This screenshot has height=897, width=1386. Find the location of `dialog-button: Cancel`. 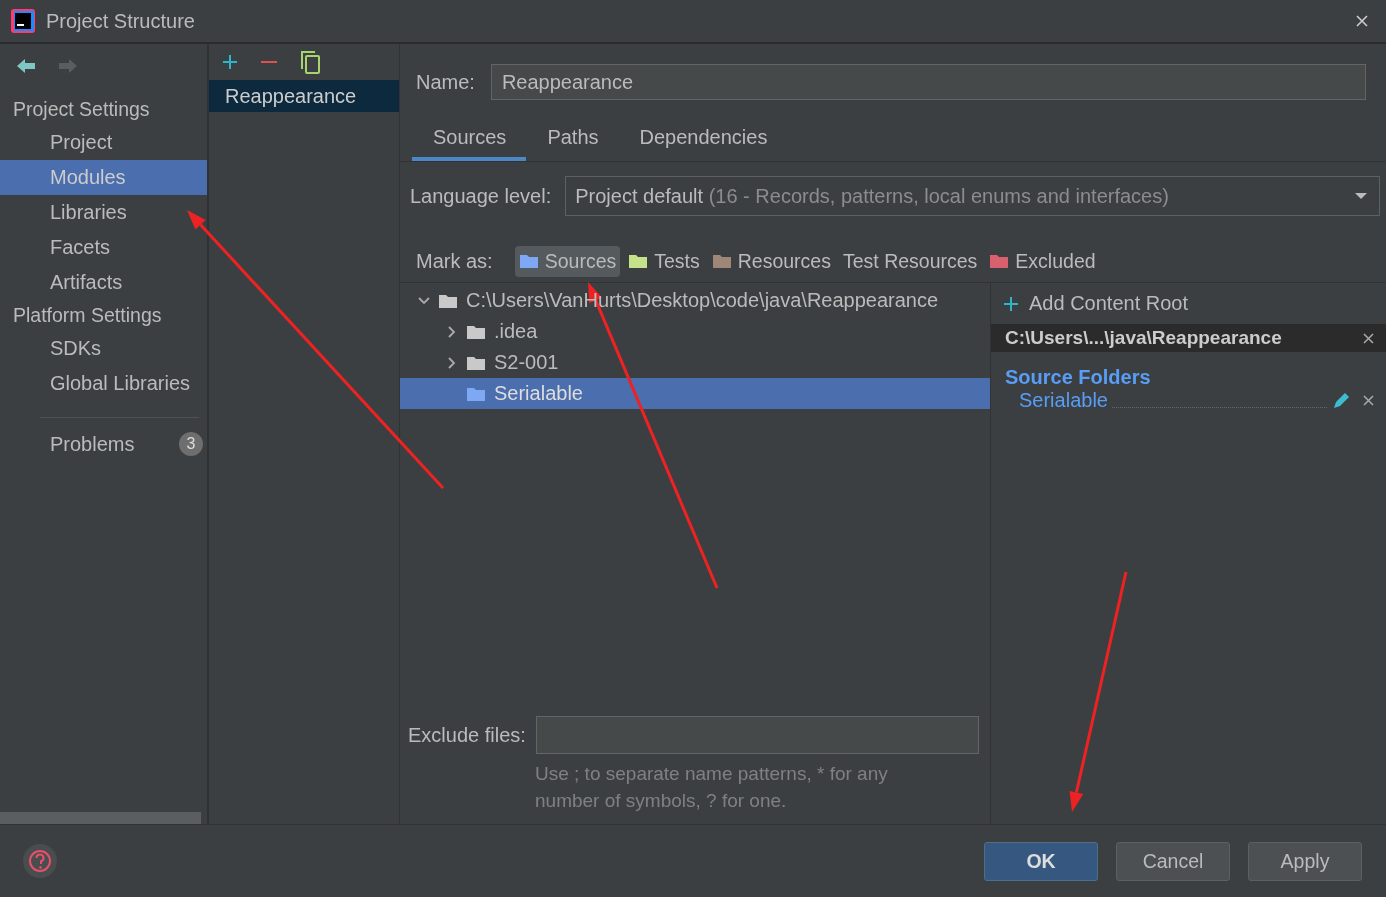

dialog-button: Cancel is located at coordinates (1173, 861).